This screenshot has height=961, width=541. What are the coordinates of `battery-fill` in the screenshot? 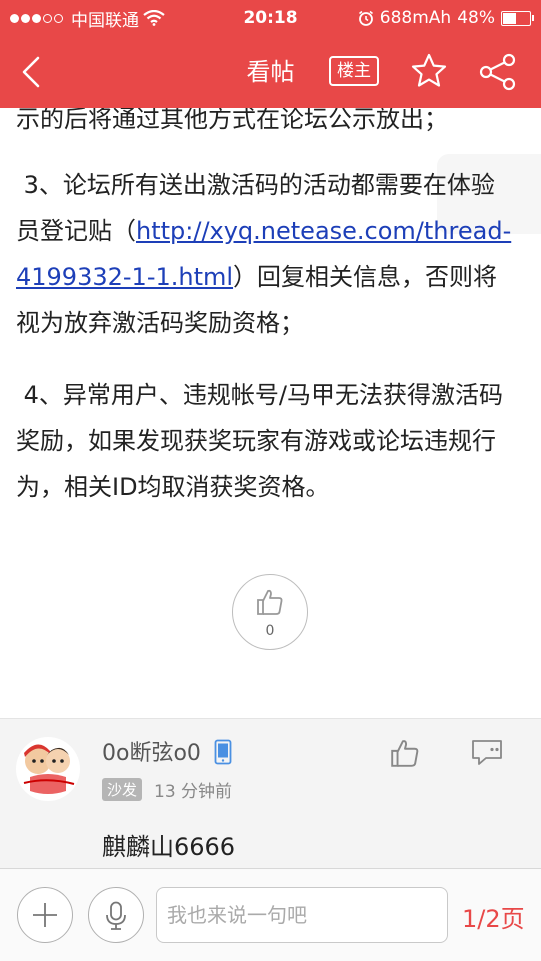 It's located at (510, 18).